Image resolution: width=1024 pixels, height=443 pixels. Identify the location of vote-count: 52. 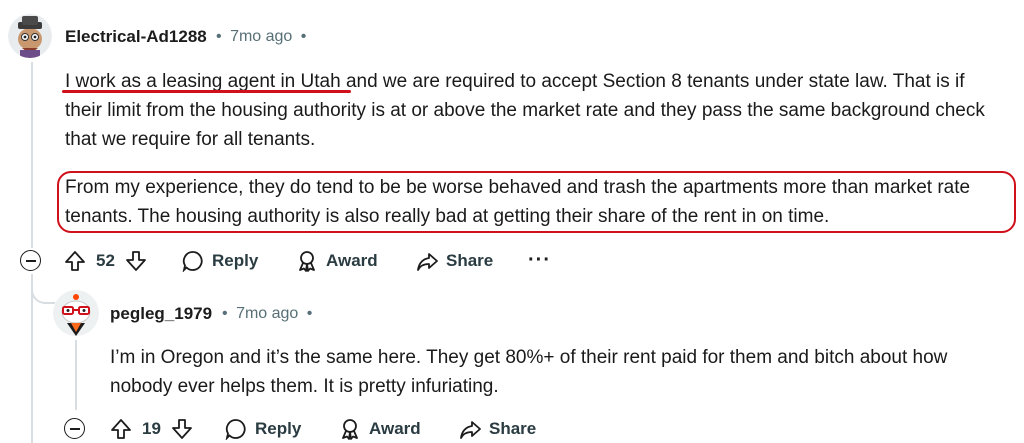
(105, 260).